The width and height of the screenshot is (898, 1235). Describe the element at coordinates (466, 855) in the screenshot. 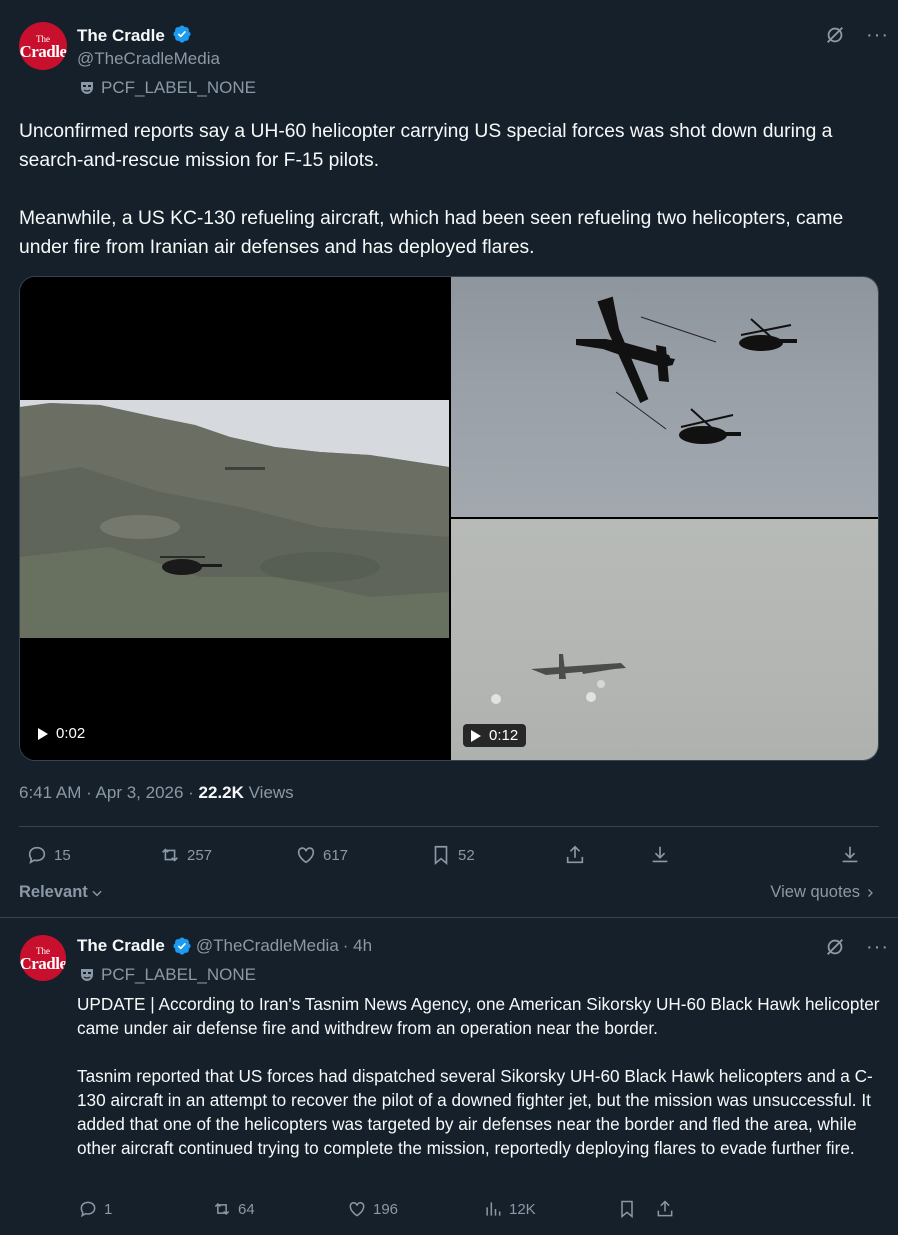

I see `bookmark-count: 52` at that location.